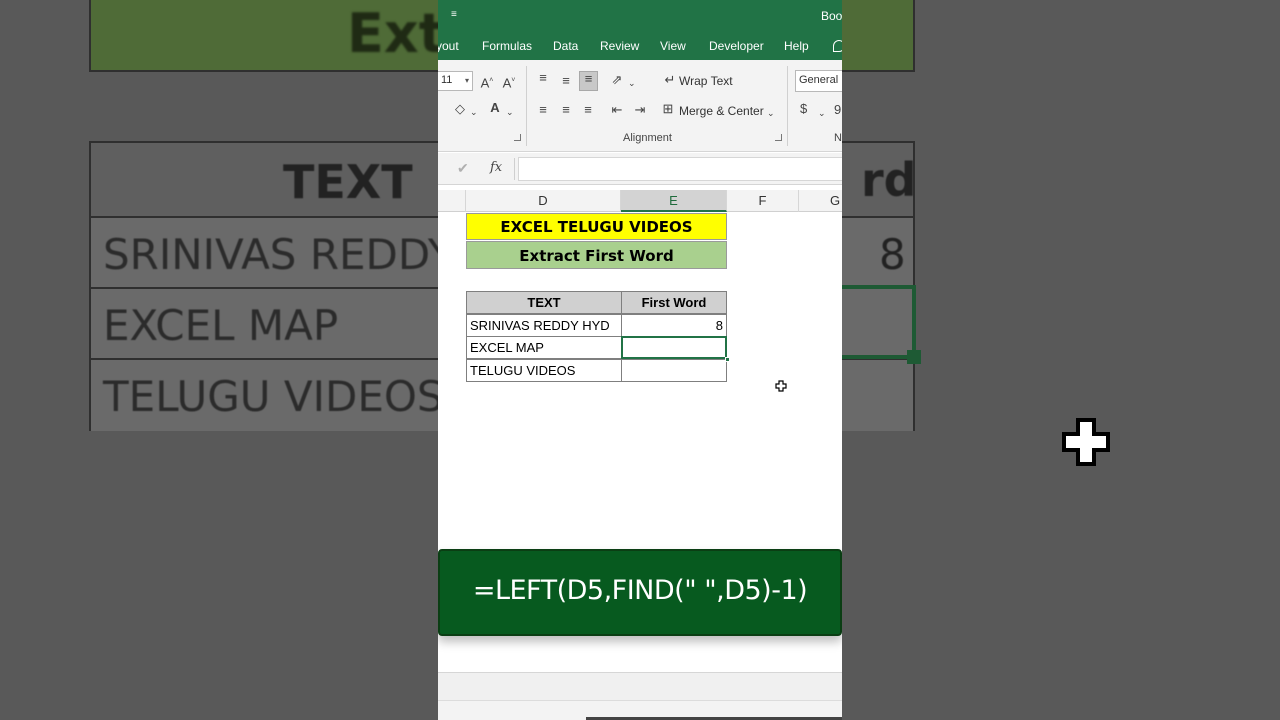  Describe the element at coordinates (447, 80) in the screenshot. I see `font-size-value: 11` at that location.